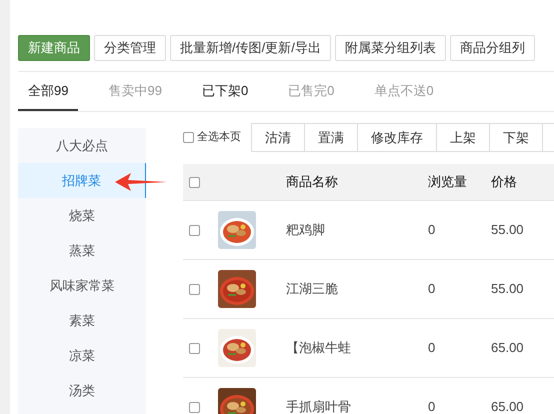  I want to click on column-header: 浏览量, so click(448, 182).